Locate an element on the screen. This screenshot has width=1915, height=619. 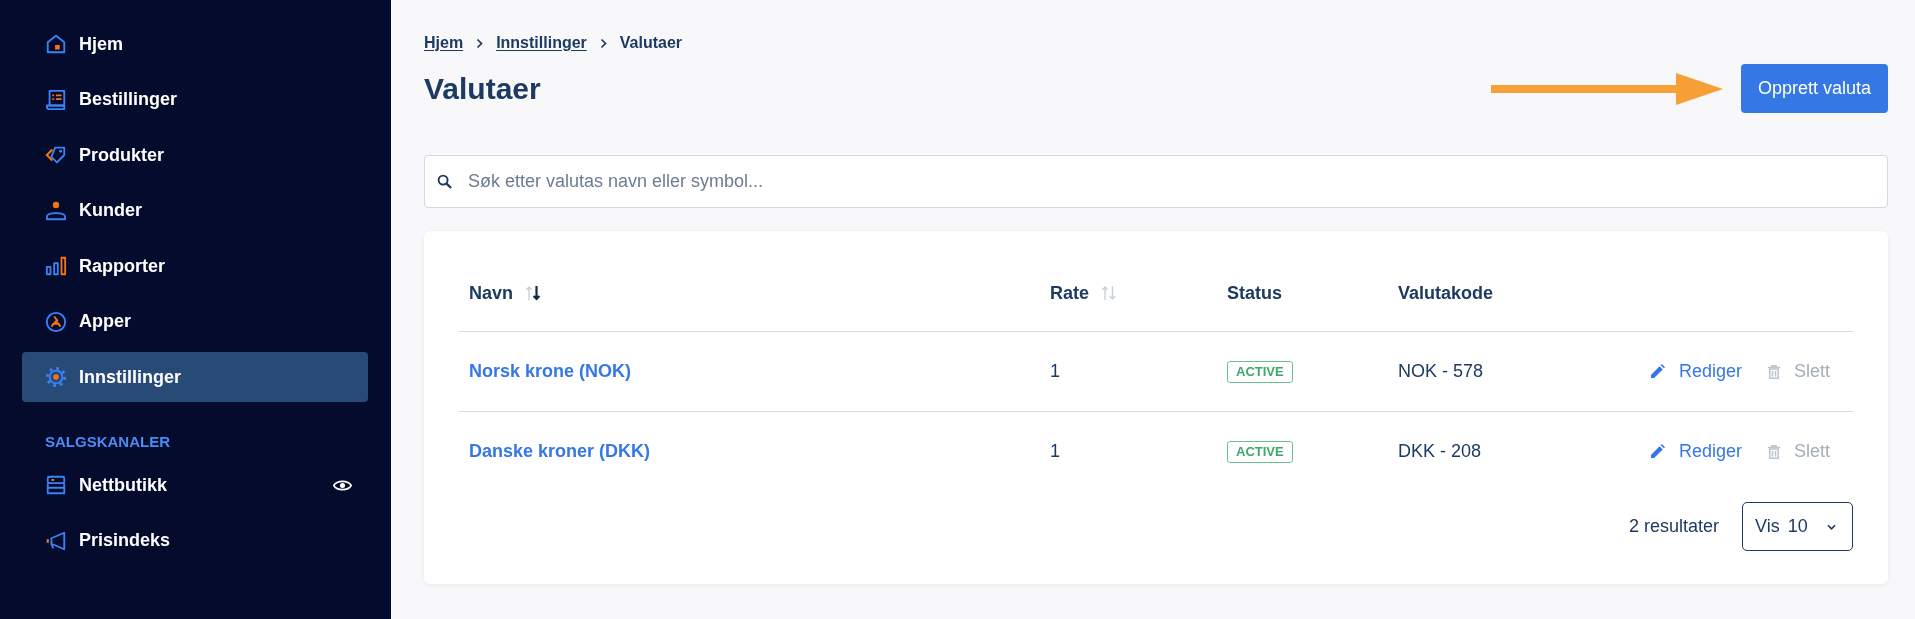
column-header: Valutakode is located at coordinates (1446, 293).